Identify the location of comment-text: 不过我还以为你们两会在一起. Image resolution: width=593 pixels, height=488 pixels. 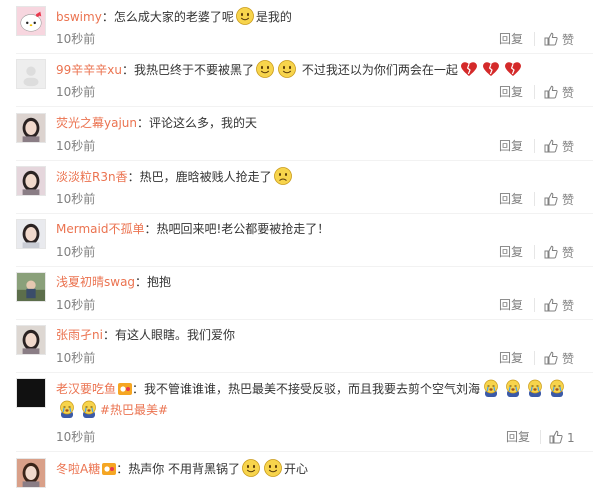
(378, 70).